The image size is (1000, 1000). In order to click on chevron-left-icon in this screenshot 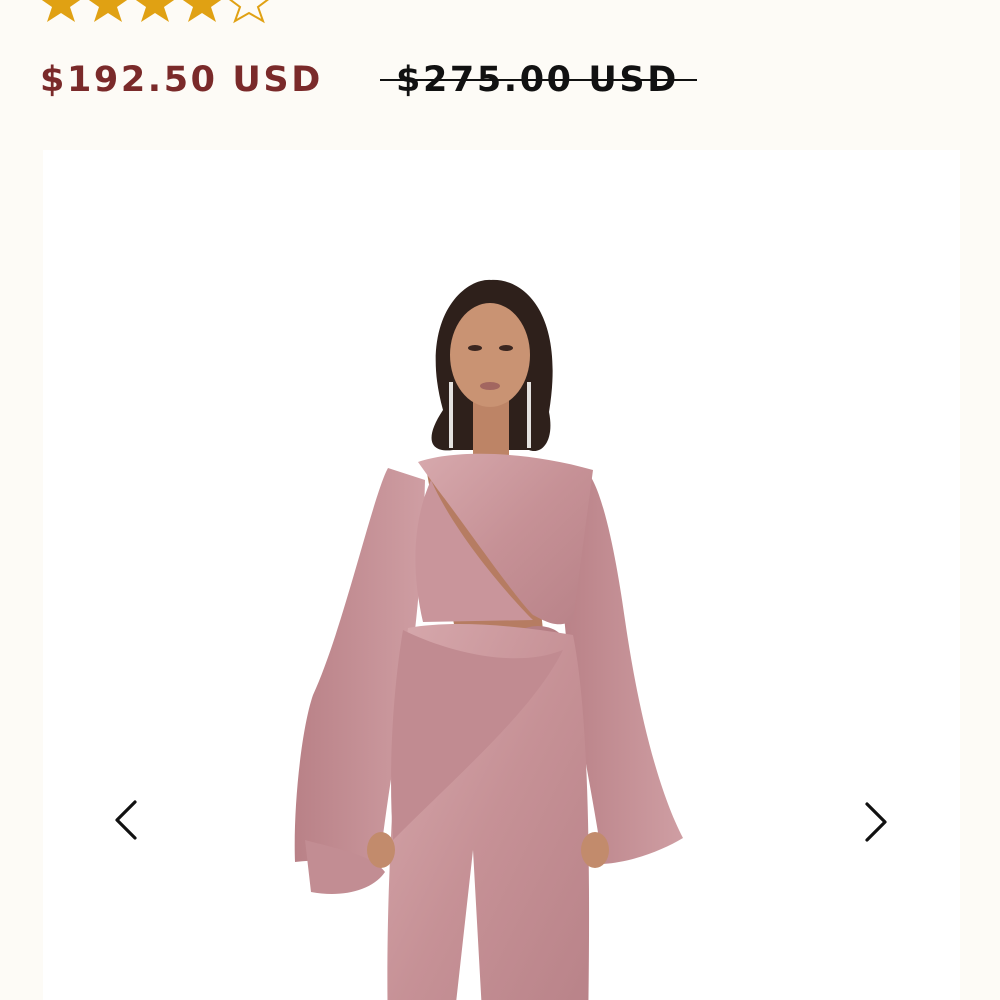, I will do `click(126, 820)`.